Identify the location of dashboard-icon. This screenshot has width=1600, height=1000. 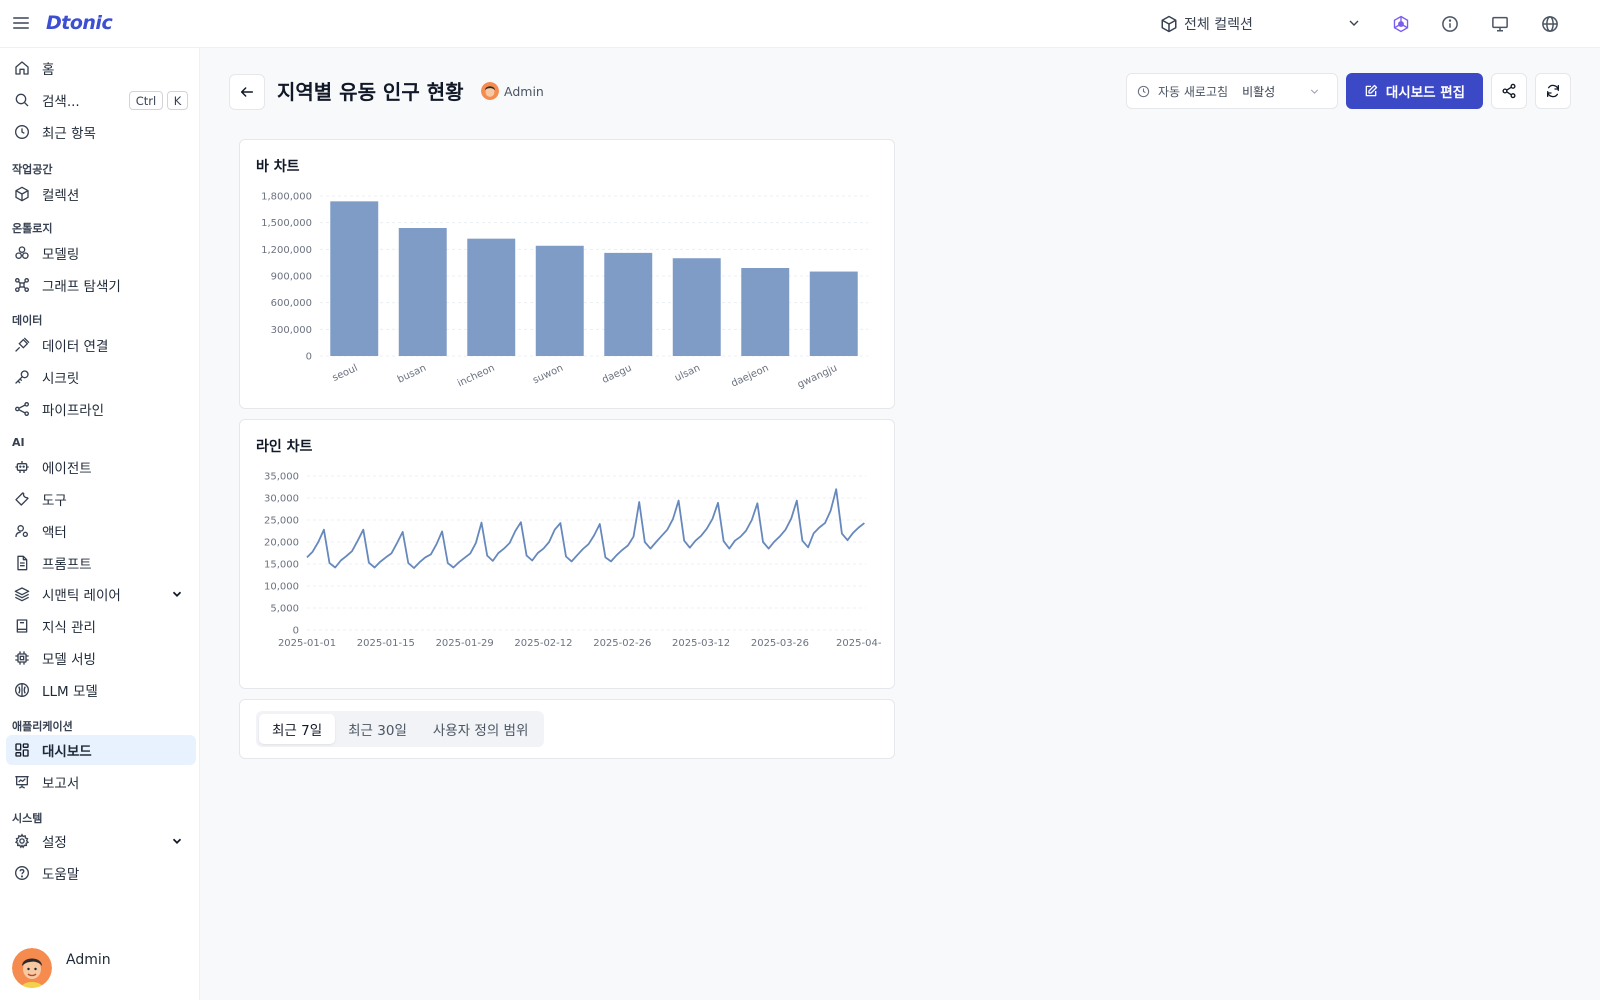
(22, 750).